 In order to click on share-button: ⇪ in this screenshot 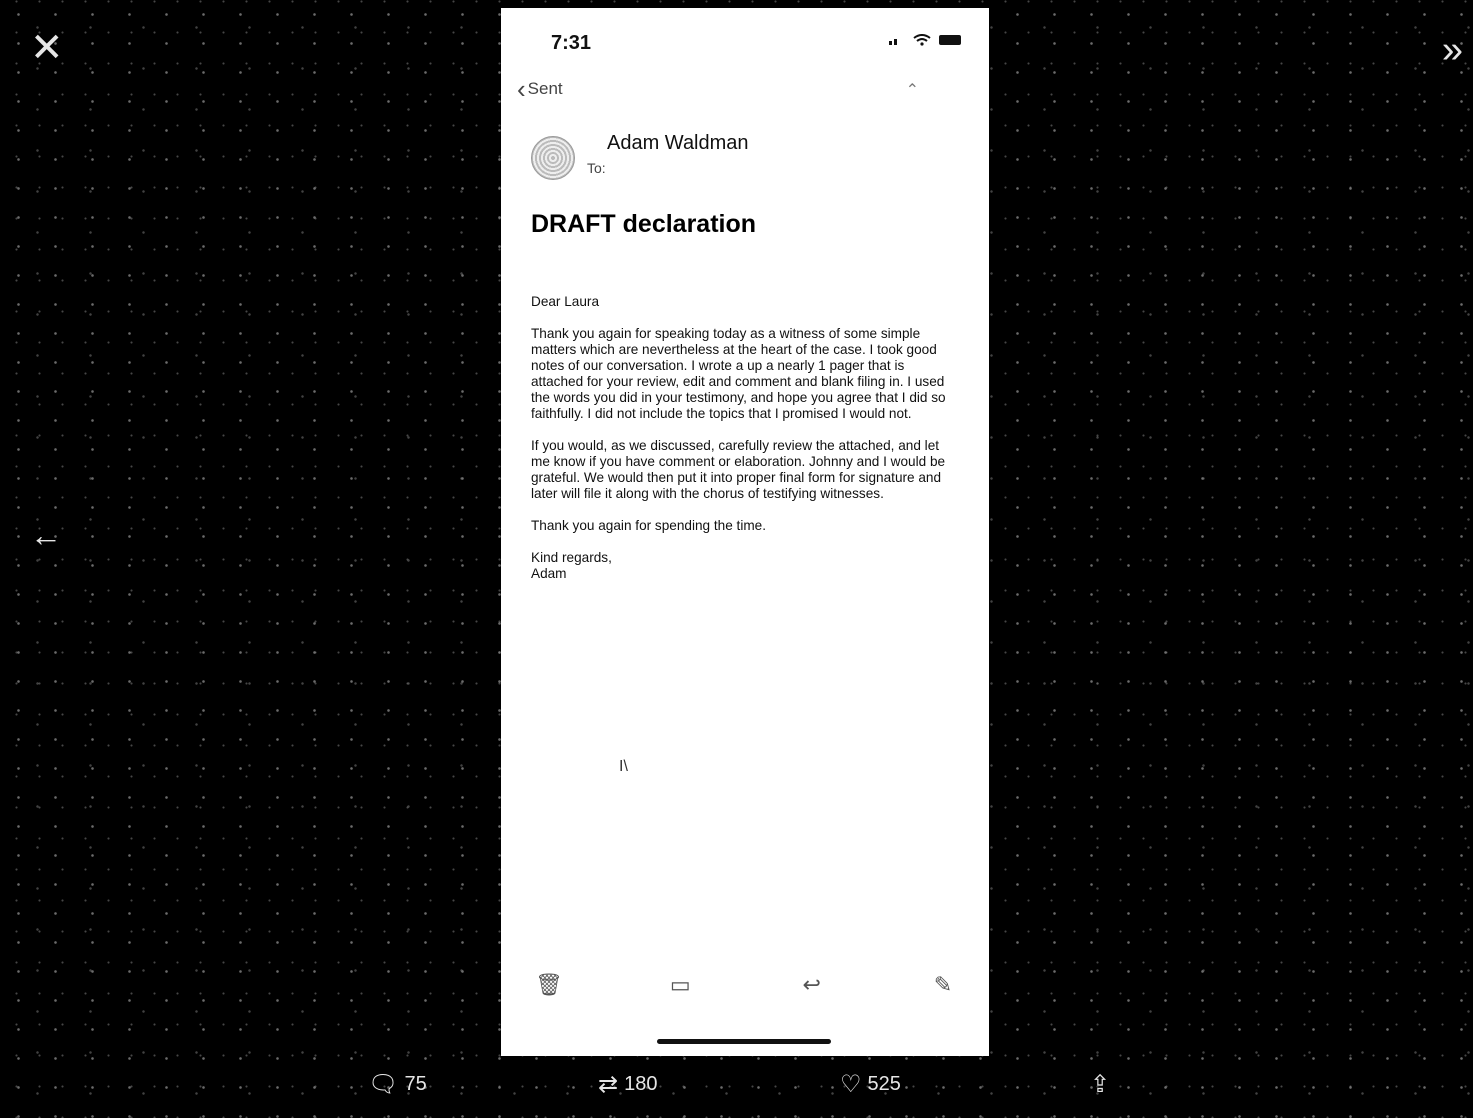, I will do `click(1100, 1084)`.